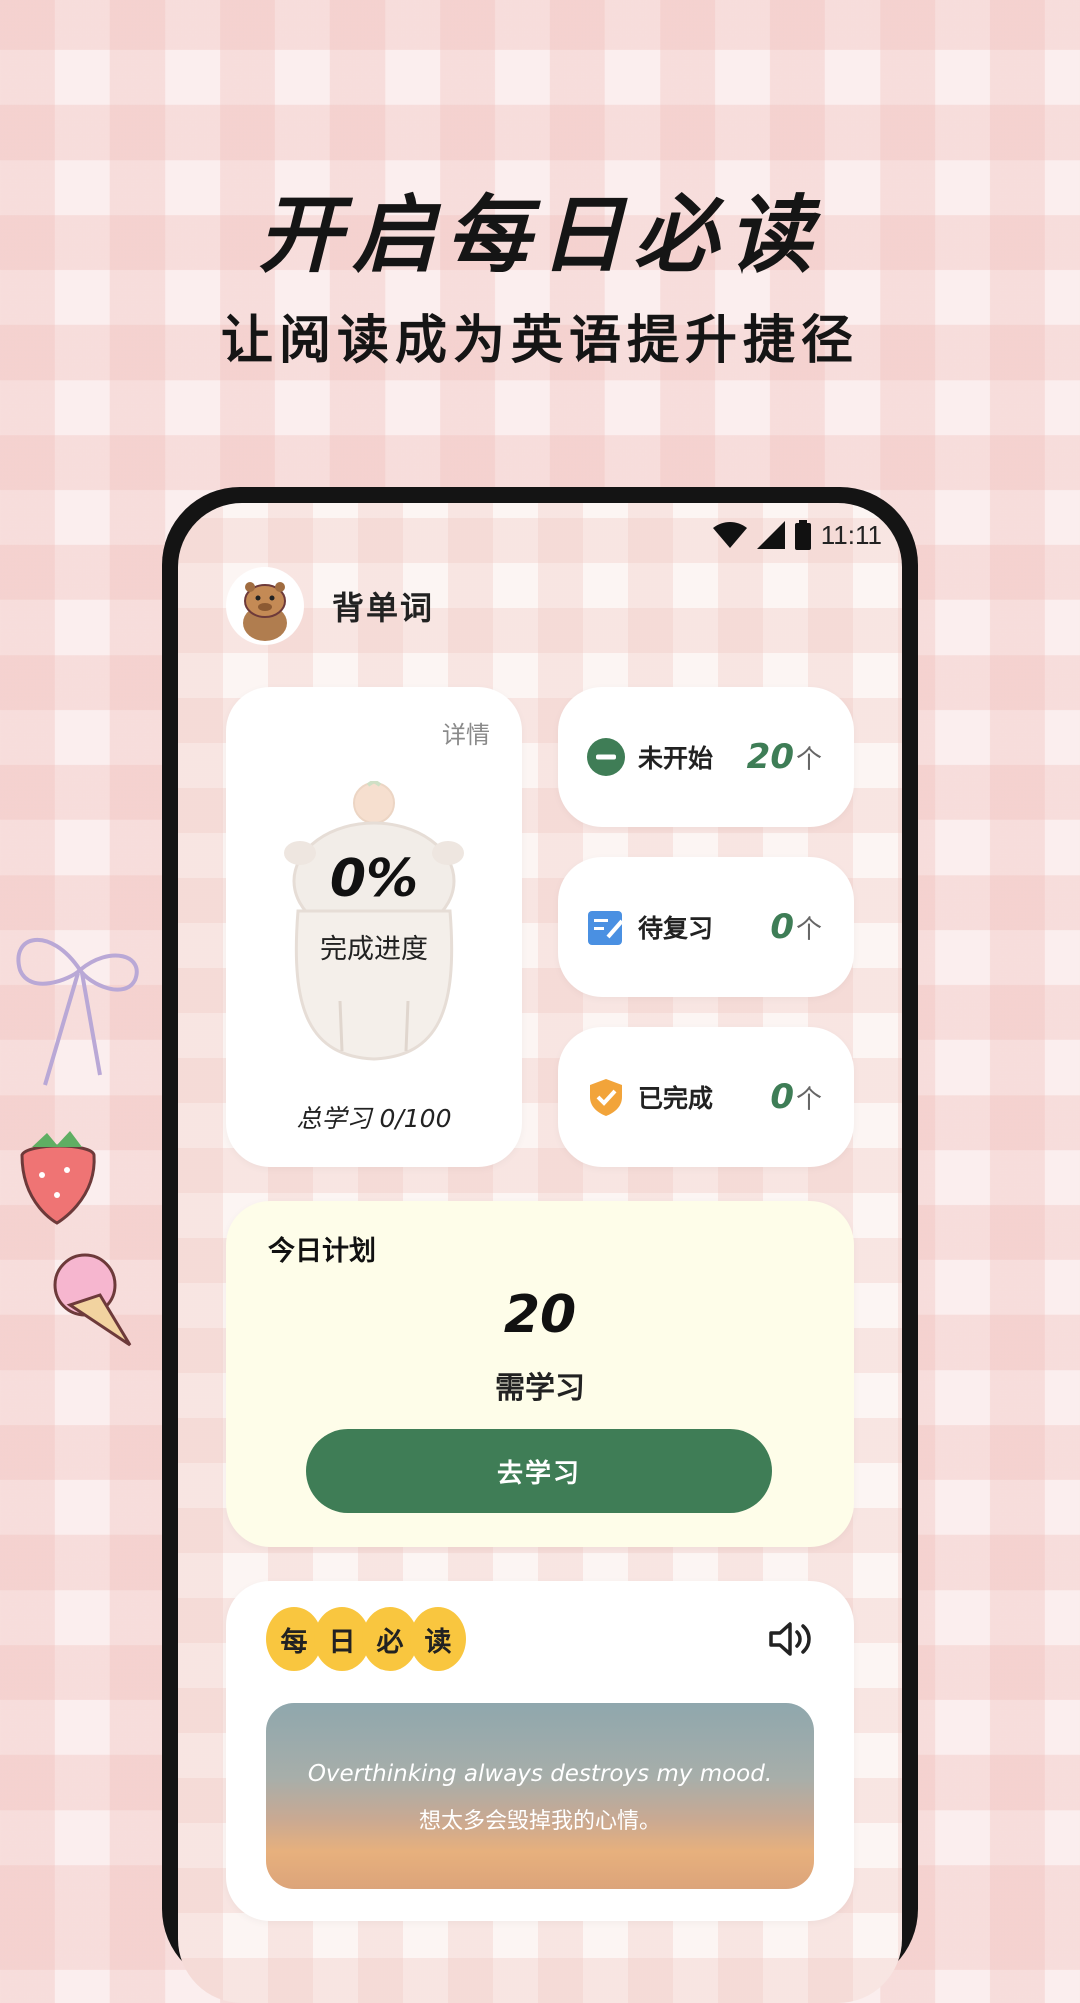 This screenshot has height=2003, width=1080. What do you see at coordinates (330, 606) in the screenshot?
I see `app-header: 背单词` at bounding box center [330, 606].